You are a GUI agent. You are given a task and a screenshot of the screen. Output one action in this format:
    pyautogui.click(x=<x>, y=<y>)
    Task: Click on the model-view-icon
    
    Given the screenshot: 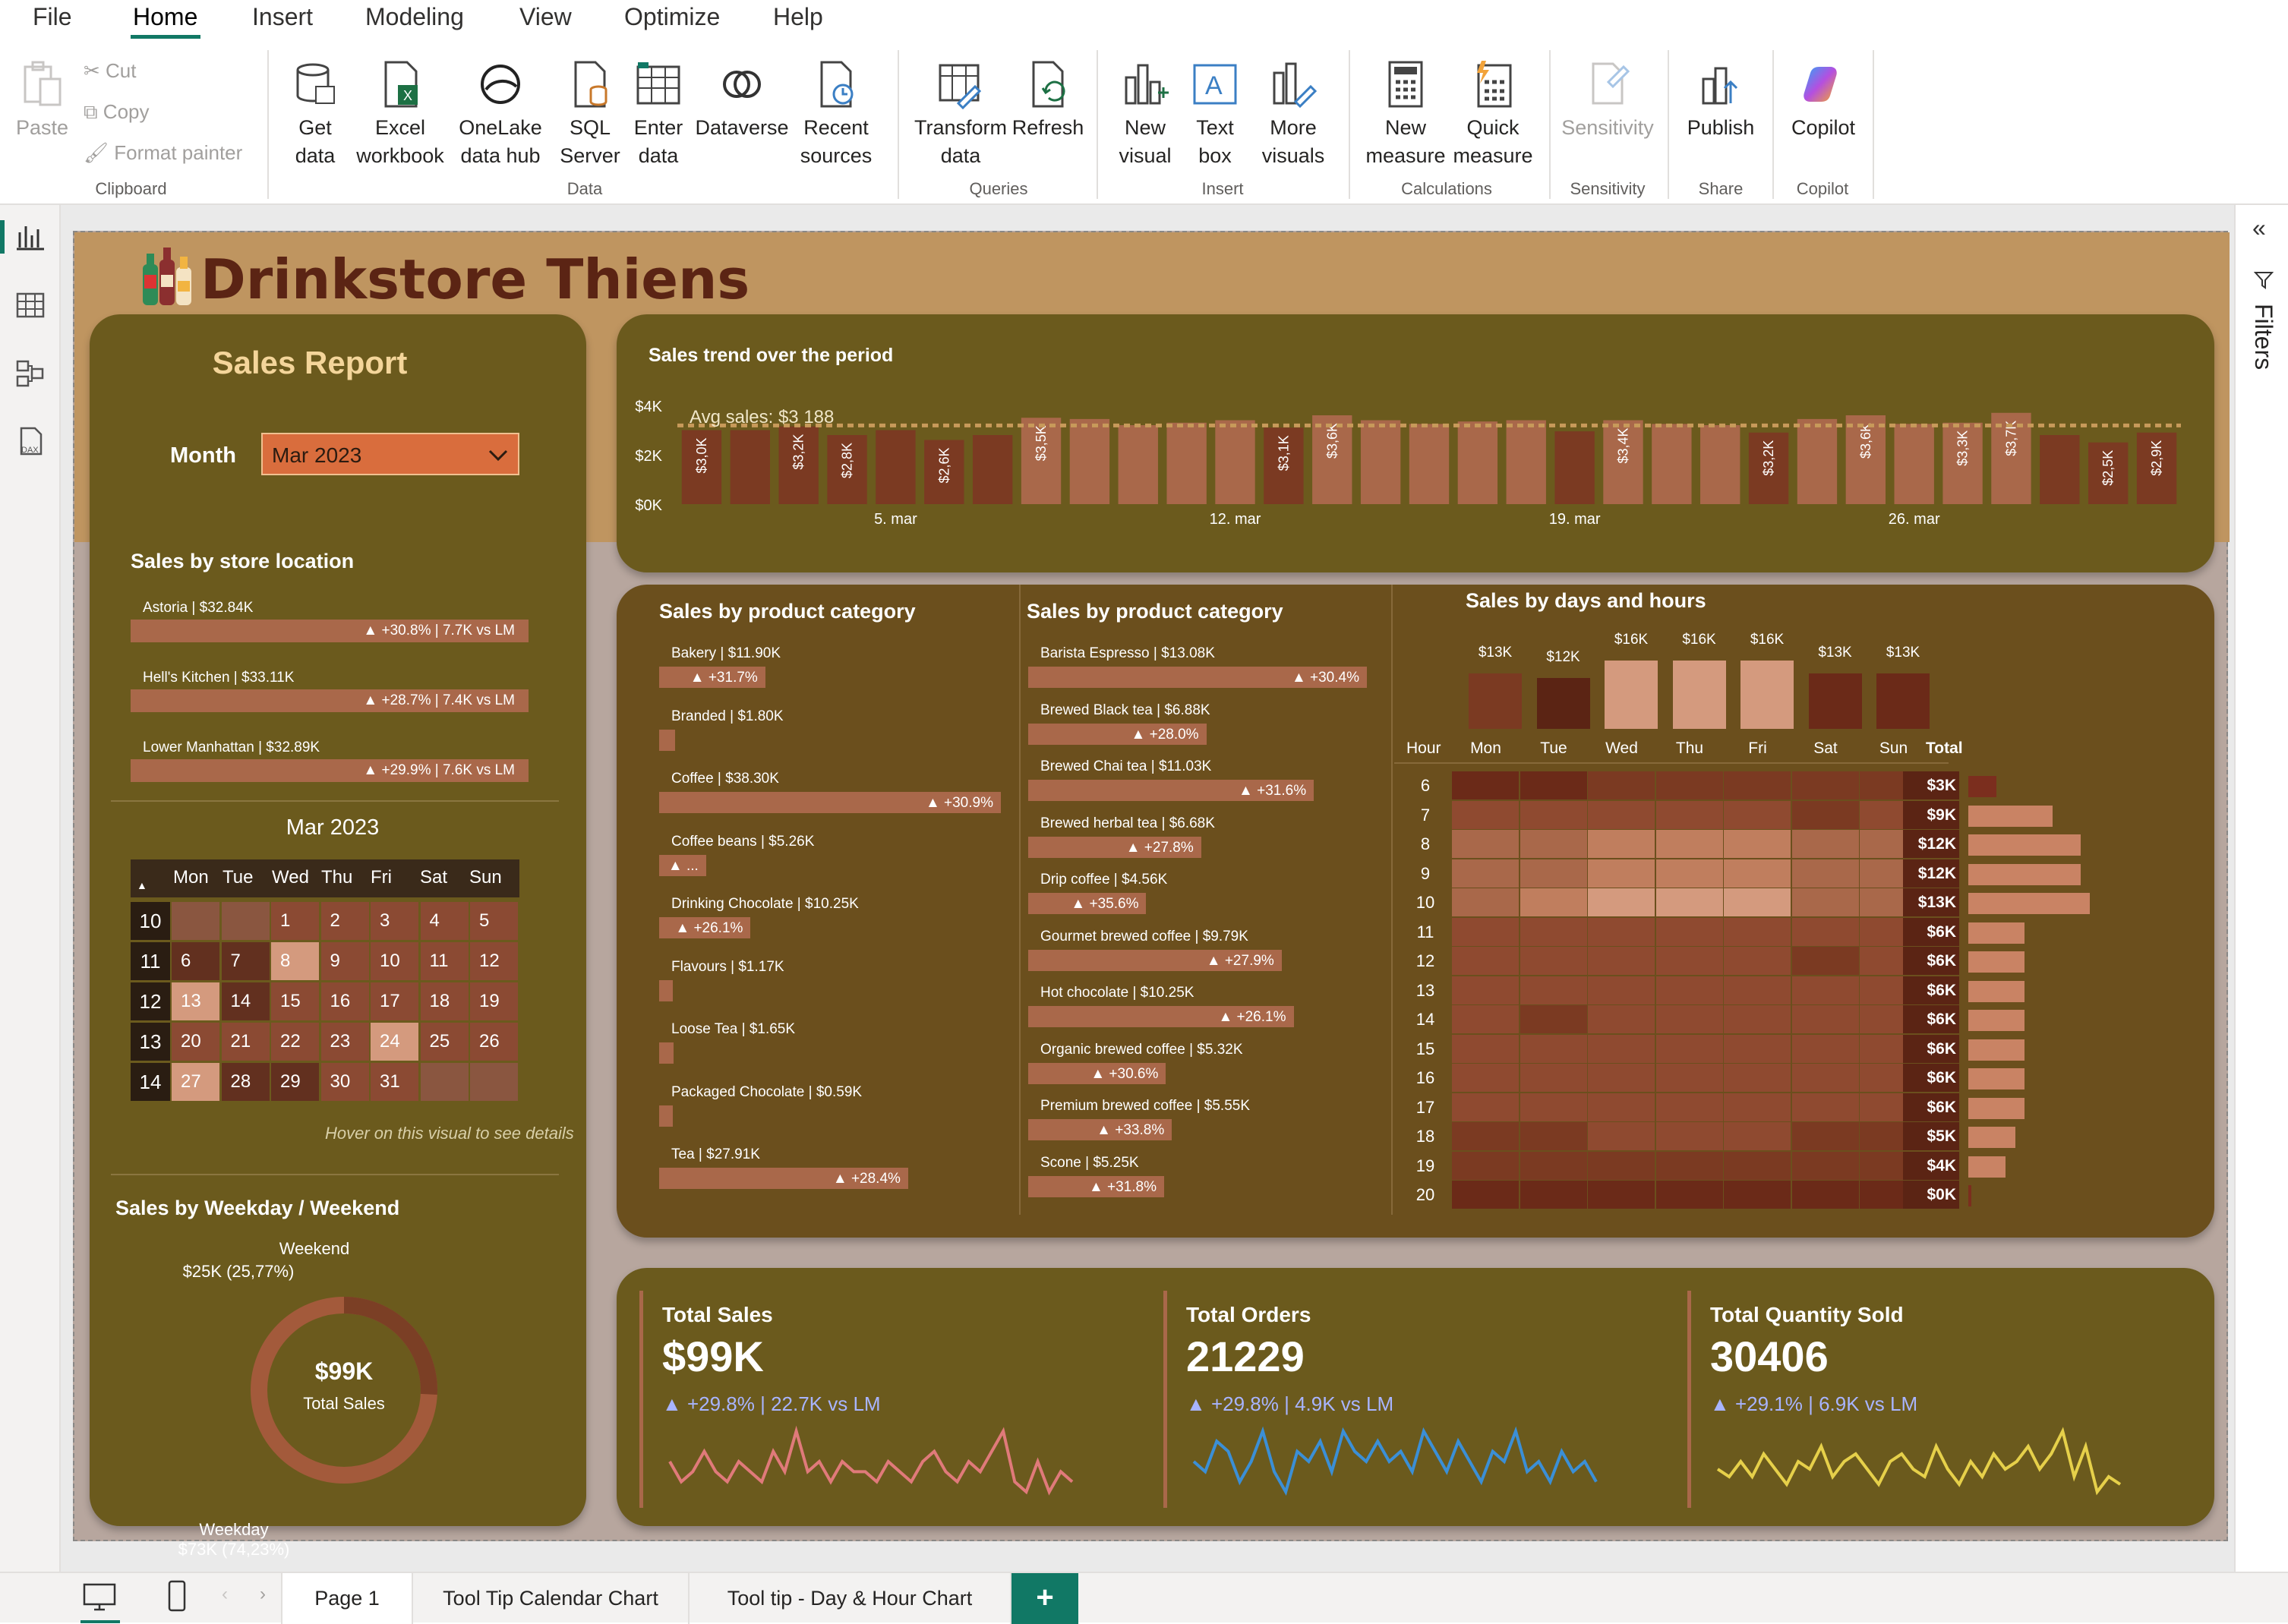 What is the action you would take?
    pyautogui.click(x=30, y=374)
    